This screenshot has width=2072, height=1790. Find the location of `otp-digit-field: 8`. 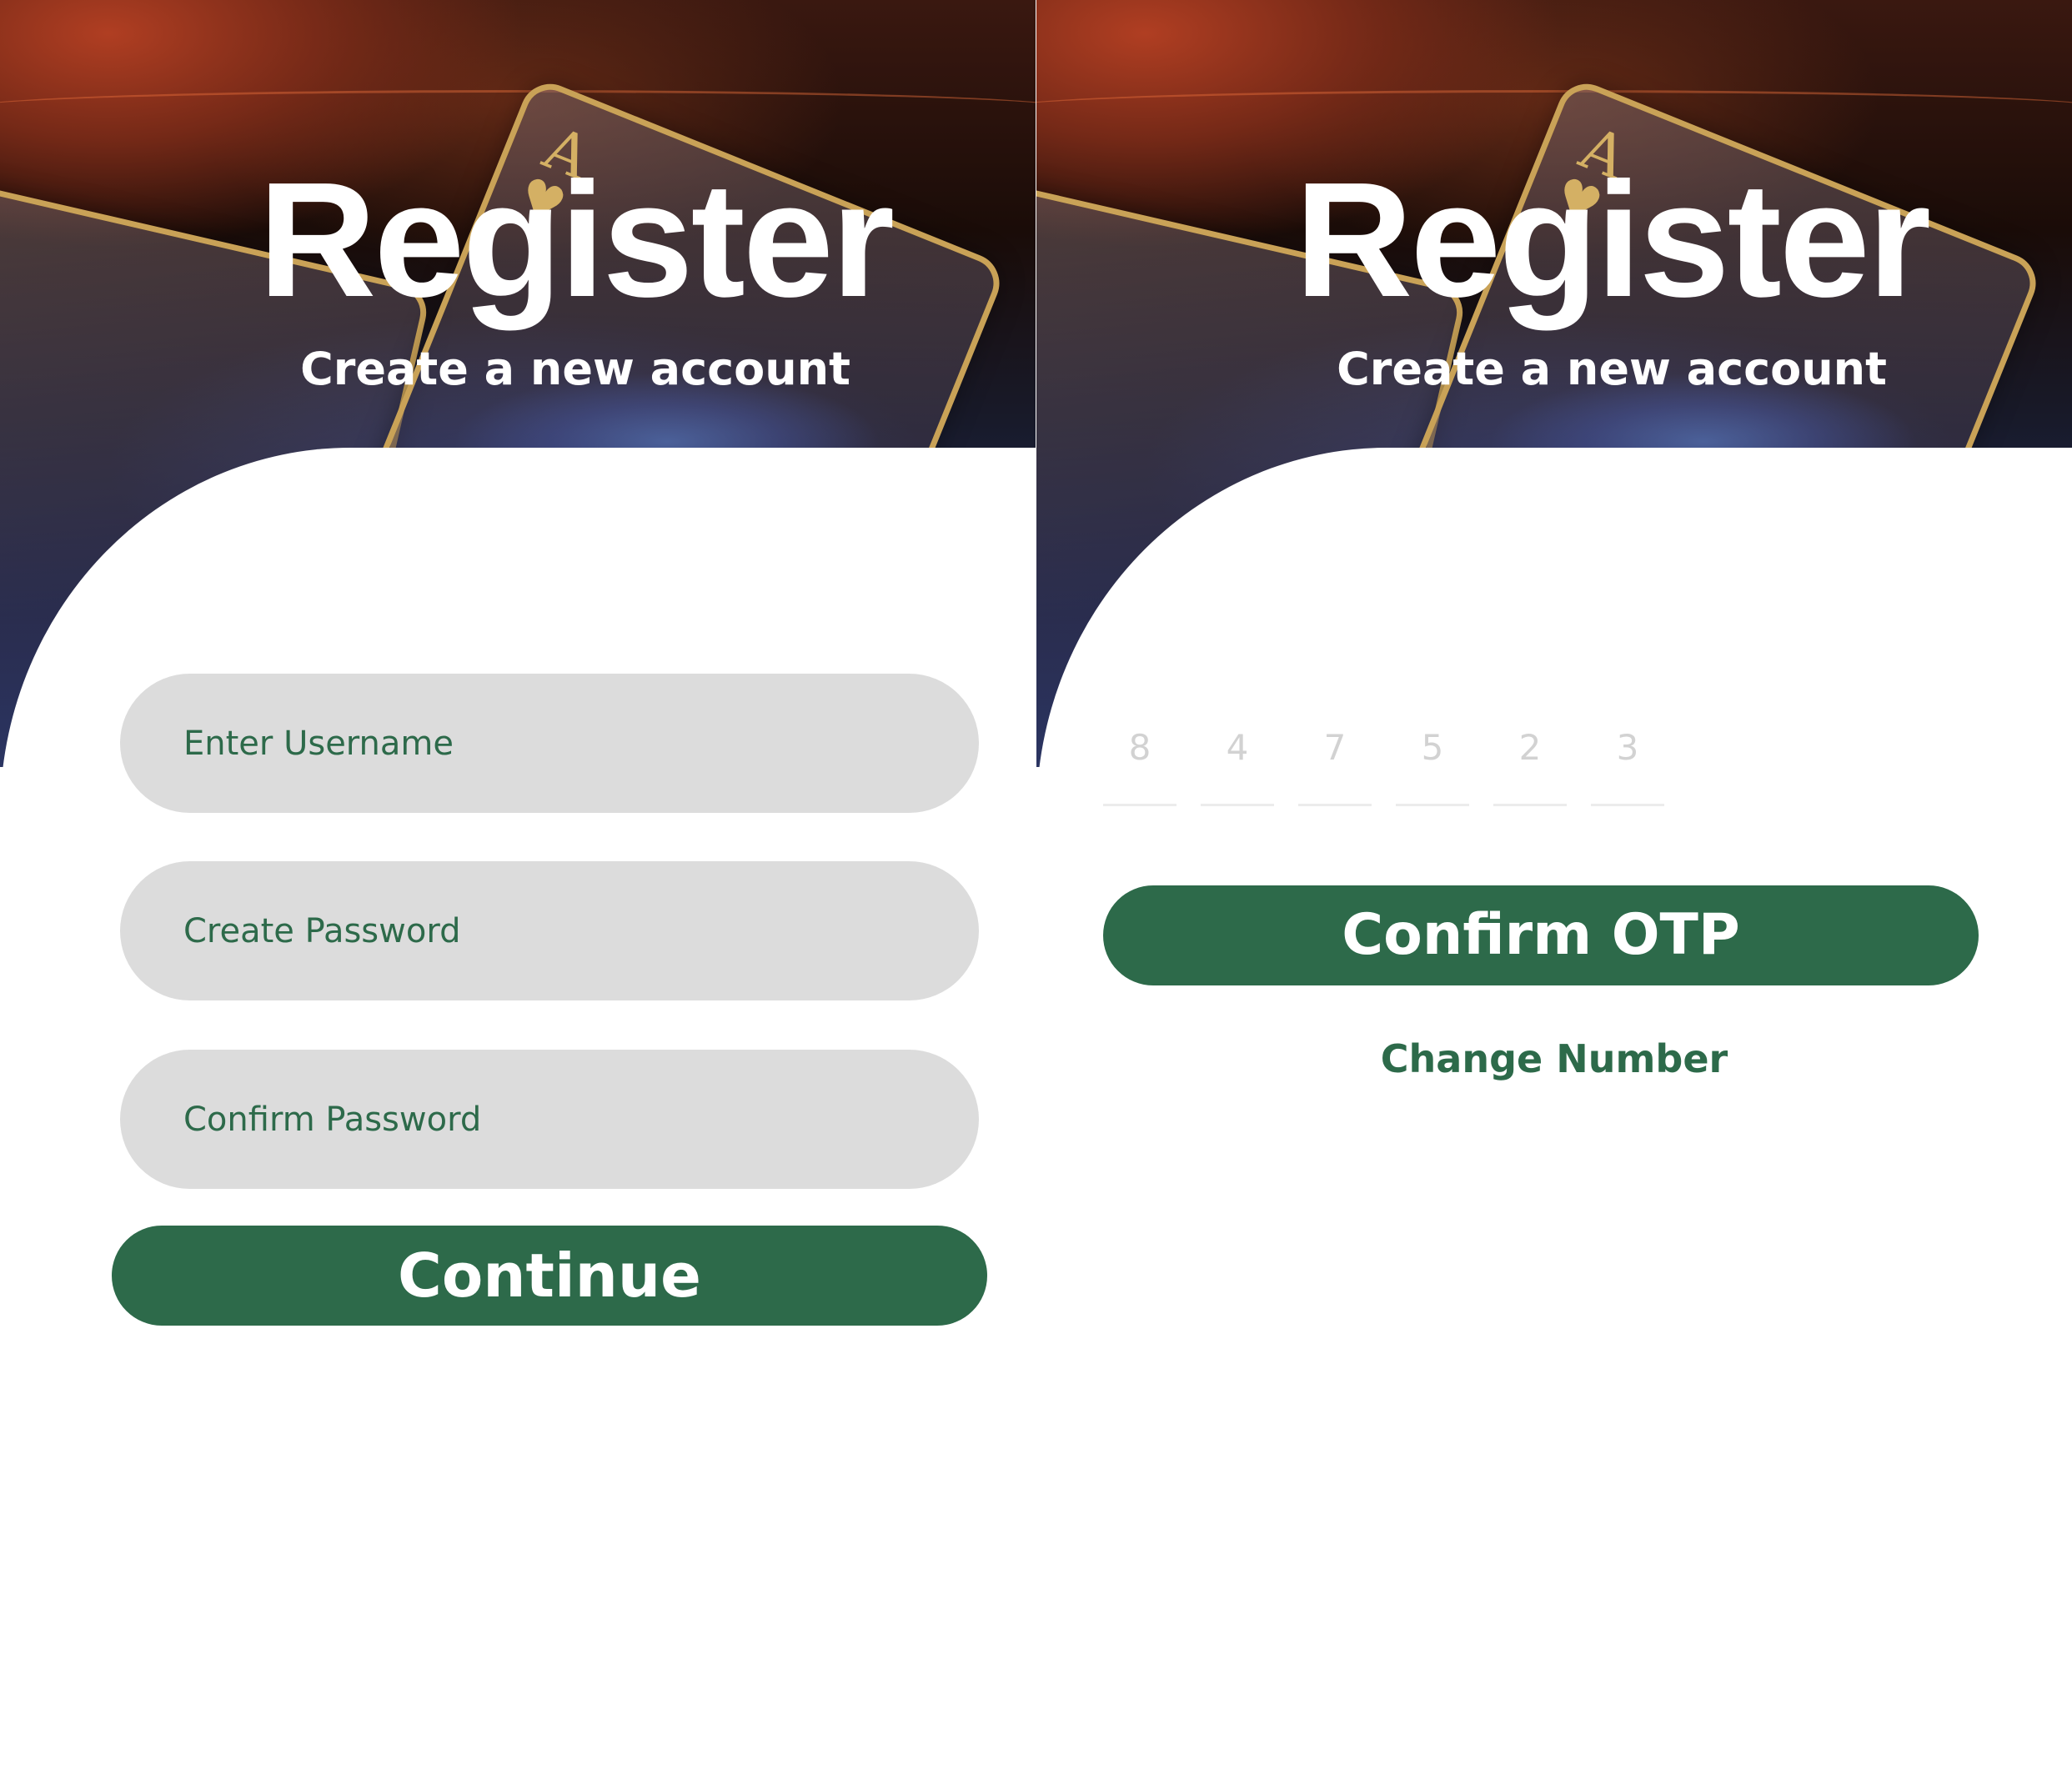

otp-digit-field: 8 is located at coordinates (1139, 761).